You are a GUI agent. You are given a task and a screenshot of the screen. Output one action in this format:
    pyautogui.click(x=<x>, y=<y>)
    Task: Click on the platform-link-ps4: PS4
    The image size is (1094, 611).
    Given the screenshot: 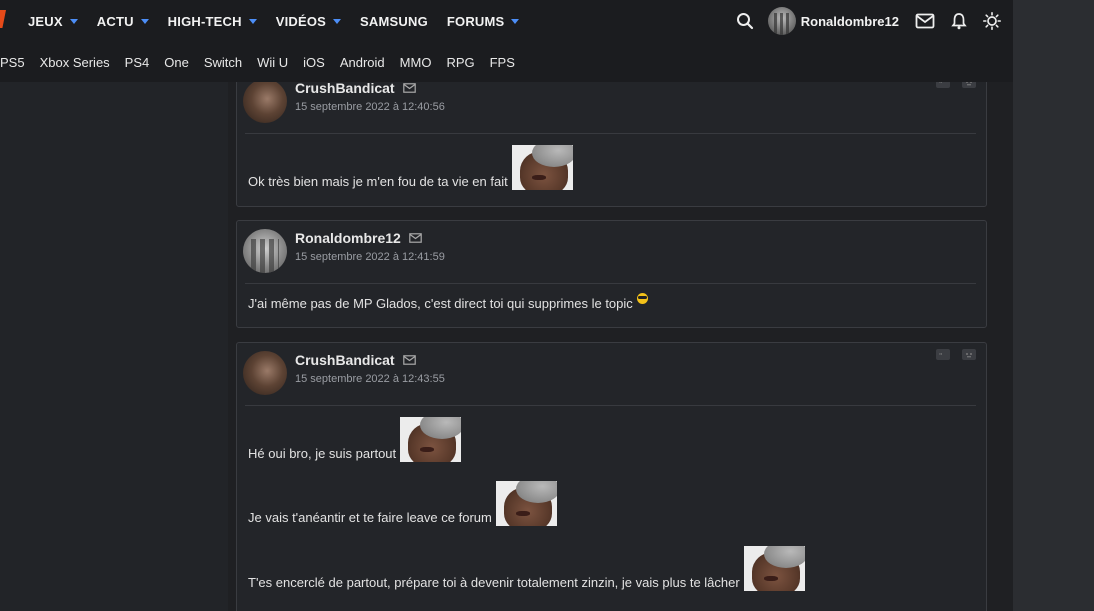 What is the action you would take?
    pyautogui.click(x=137, y=62)
    